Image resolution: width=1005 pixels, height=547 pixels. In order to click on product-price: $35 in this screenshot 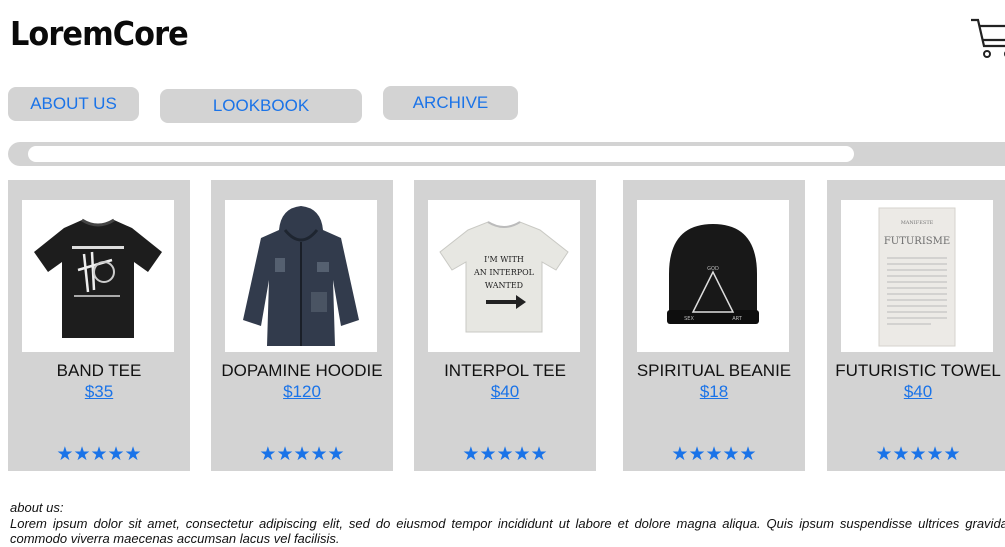, I will do `click(99, 391)`.